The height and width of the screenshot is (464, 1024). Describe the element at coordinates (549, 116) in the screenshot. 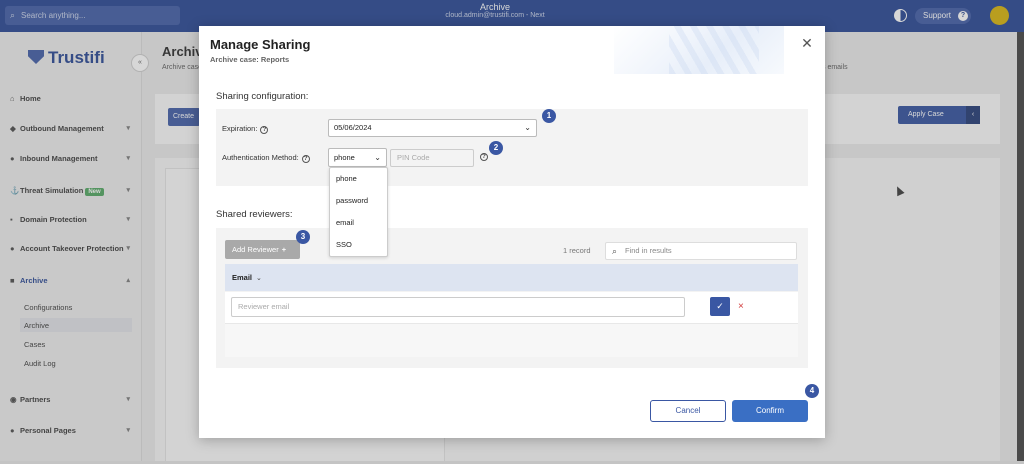

I see `step-badge-1: 1` at that location.